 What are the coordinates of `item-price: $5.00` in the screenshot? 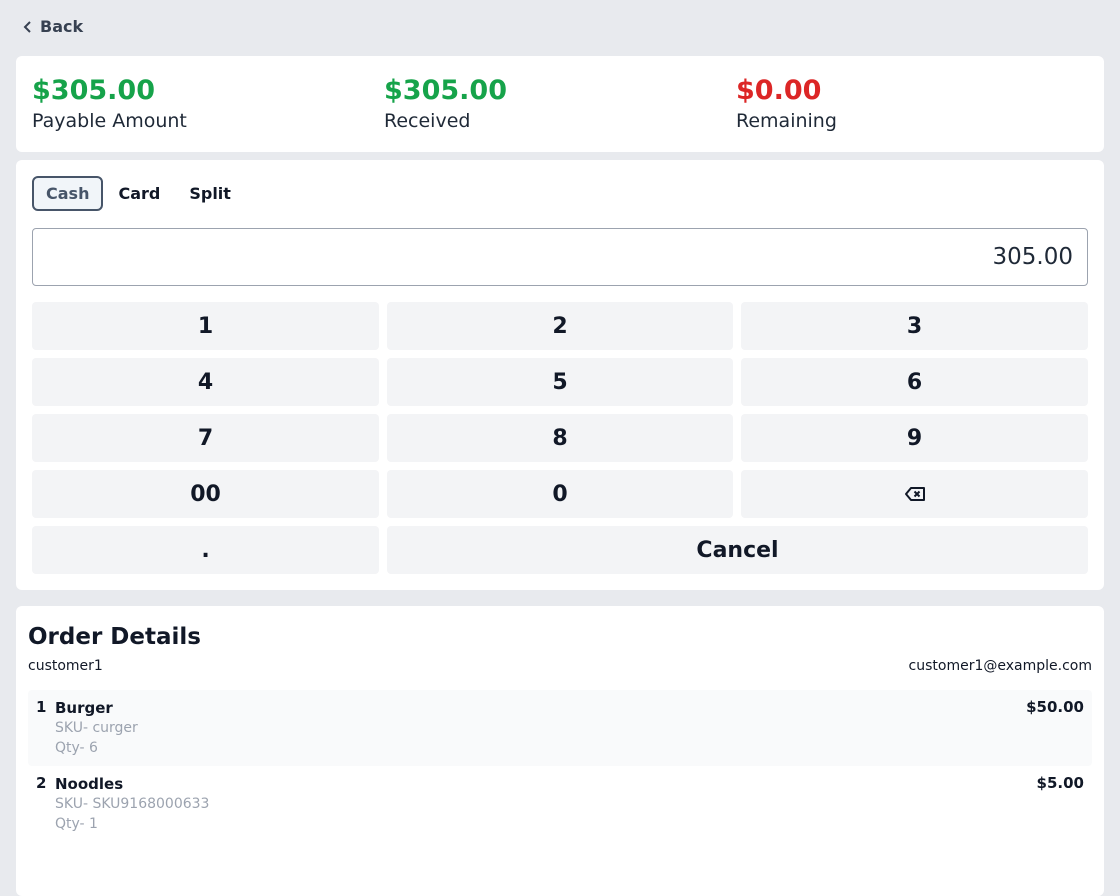 It's located at (1060, 783).